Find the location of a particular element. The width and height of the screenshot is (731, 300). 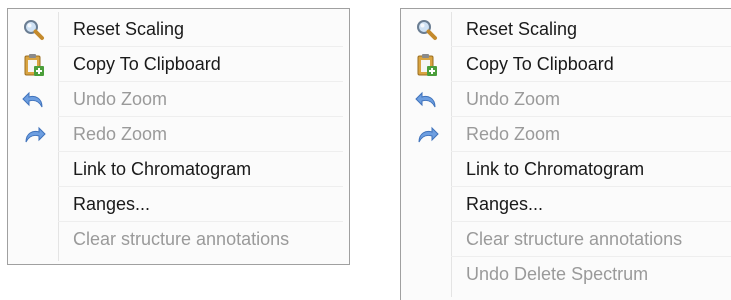

menu-item-label: Undo Delete Spectrum is located at coordinates (557, 274).